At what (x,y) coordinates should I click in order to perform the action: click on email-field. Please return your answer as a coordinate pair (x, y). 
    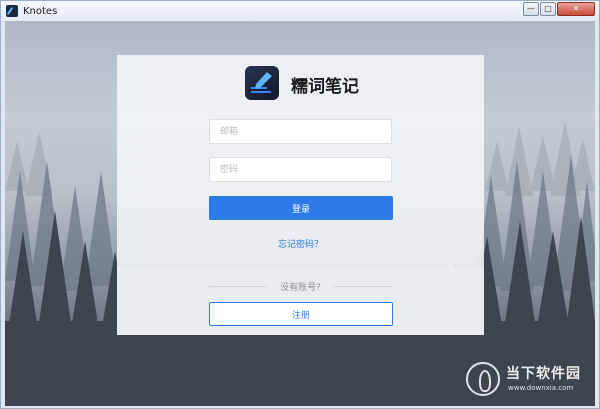
    Looking at the image, I should click on (300, 131).